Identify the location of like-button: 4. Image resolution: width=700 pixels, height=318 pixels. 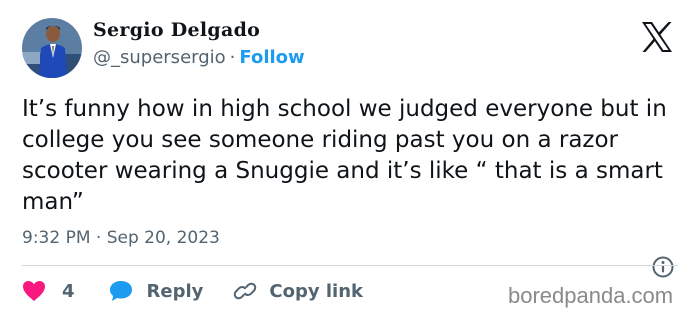
(48, 291).